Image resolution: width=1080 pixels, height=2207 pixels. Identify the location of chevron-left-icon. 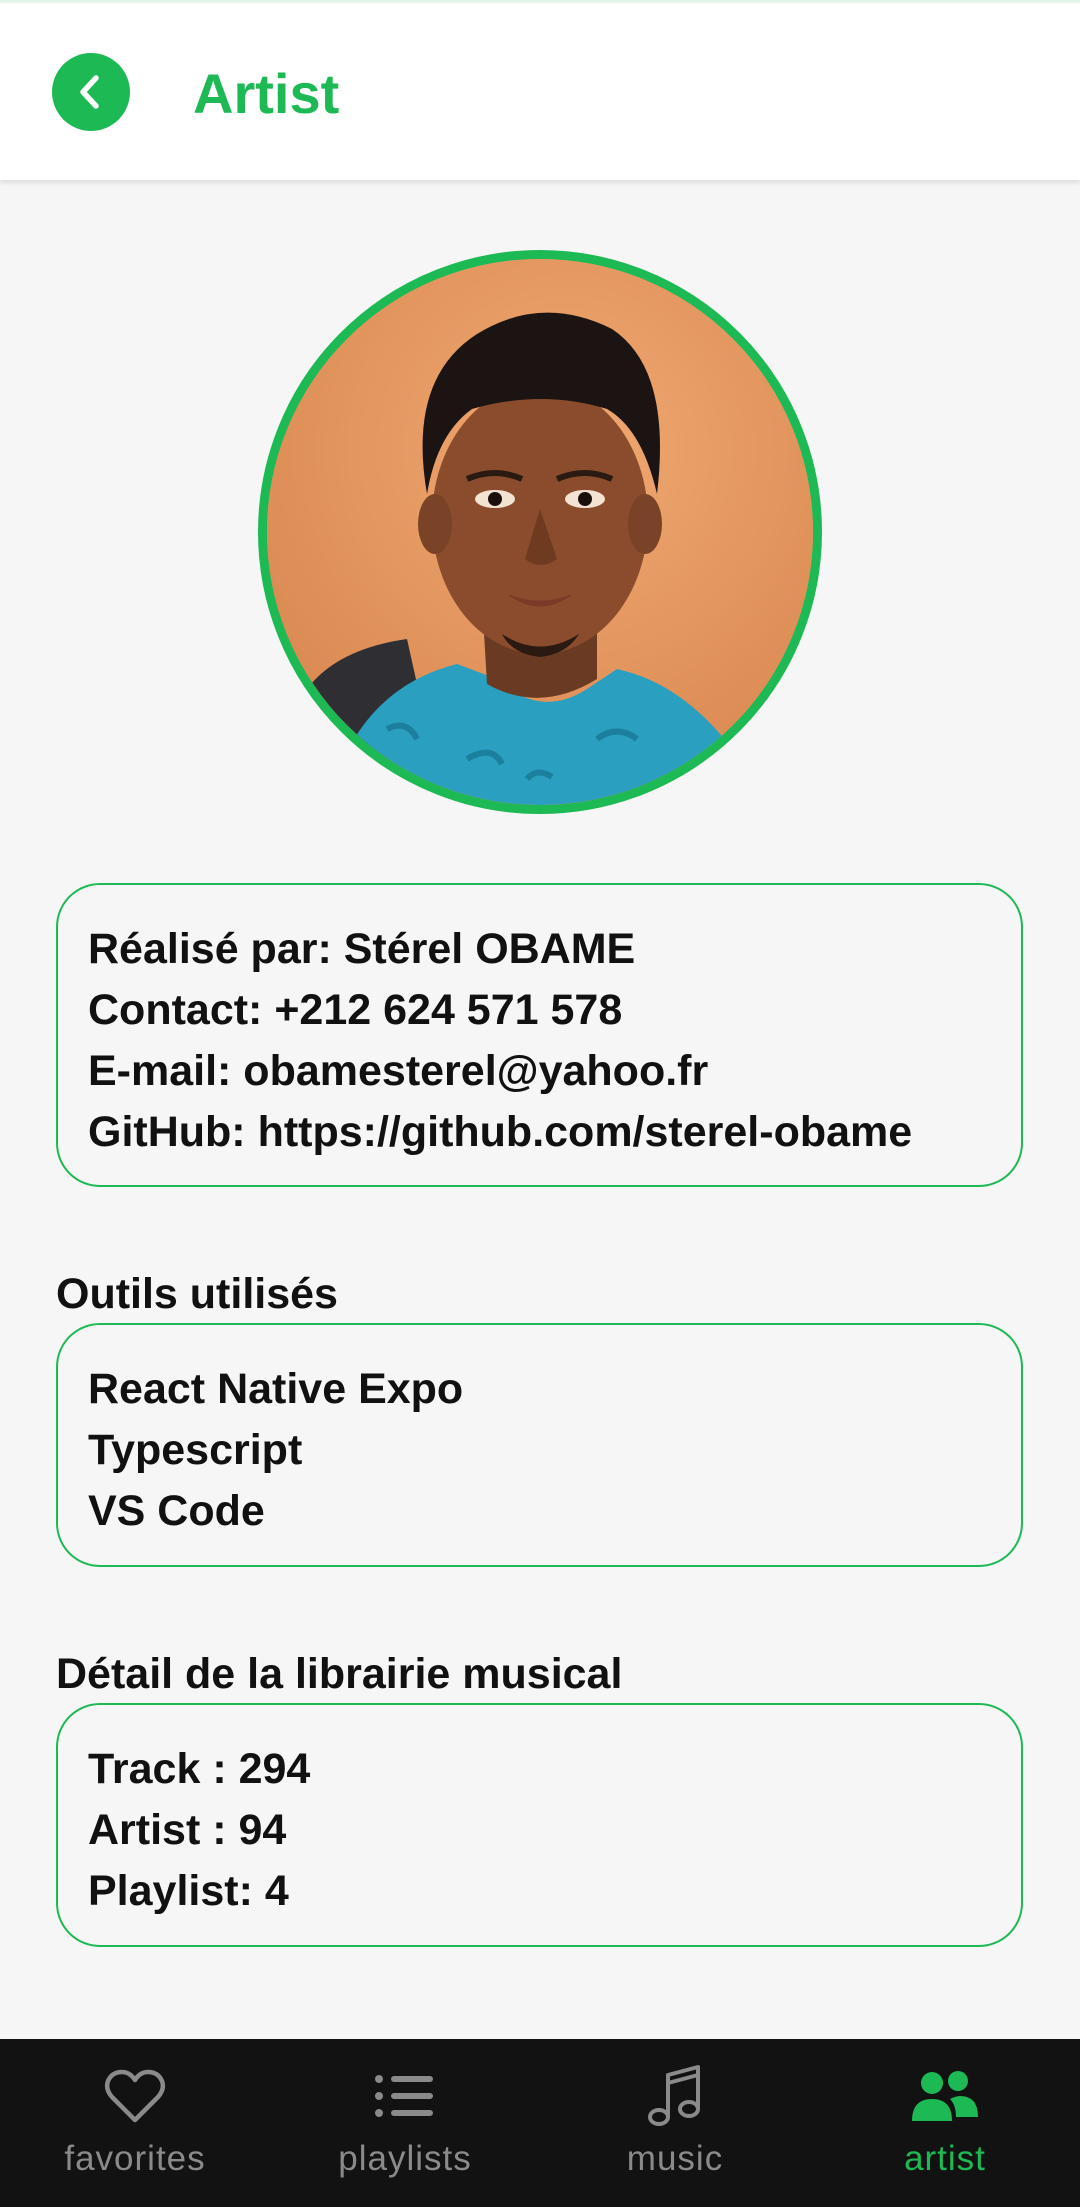
(89, 92).